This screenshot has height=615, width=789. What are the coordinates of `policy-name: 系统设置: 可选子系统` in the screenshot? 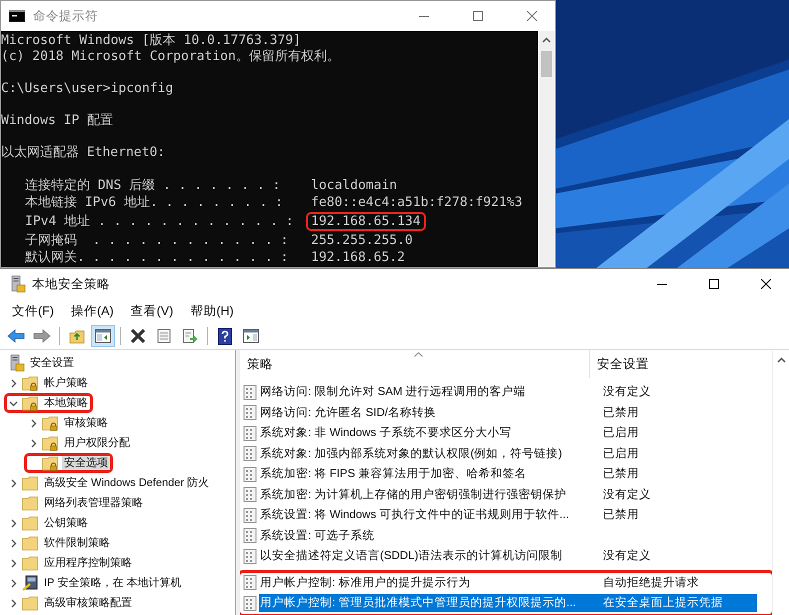 It's located at (428, 535).